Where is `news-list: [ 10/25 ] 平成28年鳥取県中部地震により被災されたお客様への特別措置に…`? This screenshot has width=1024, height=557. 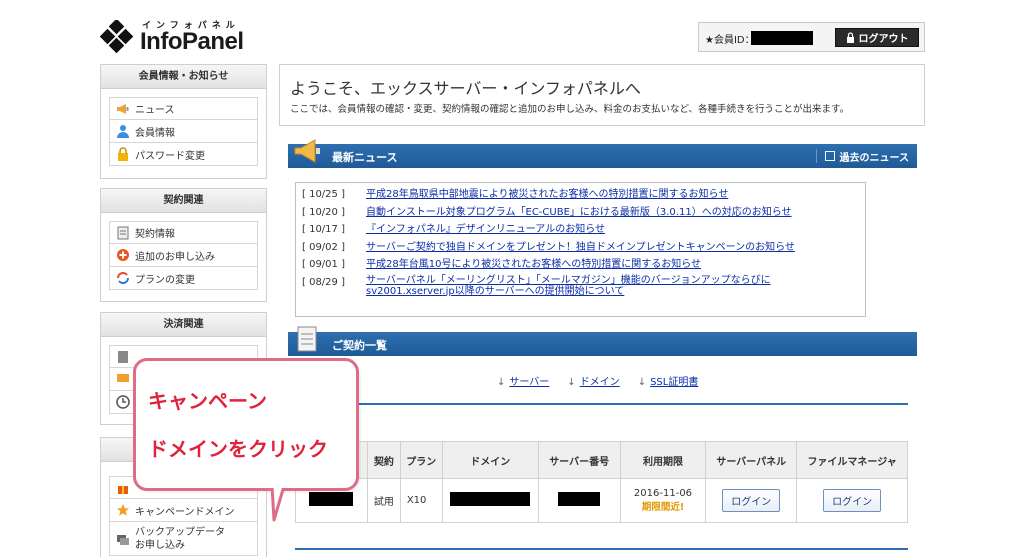 news-list: [ 10/25 ] 平成28年鳥取県中部地震により被災されたお客様への特別措置に… is located at coordinates (580, 249).